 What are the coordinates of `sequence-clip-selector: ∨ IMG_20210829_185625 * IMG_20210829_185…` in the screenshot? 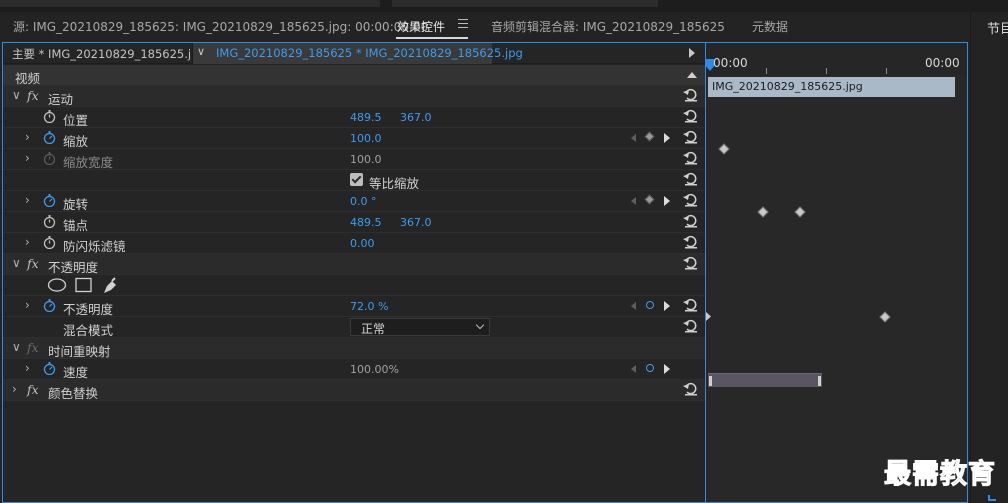 It's located at (357, 53).